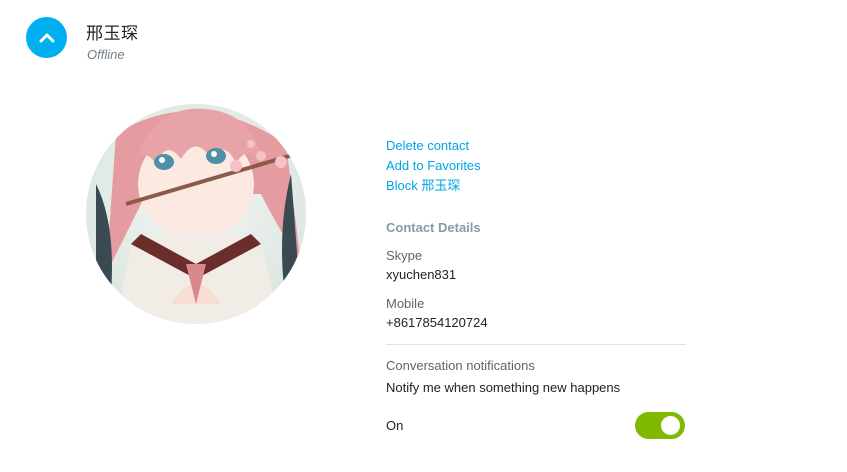 This screenshot has height=472, width=847. Describe the element at coordinates (404, 255) in the screenshot. I see `skype-label: Skype` at that location.